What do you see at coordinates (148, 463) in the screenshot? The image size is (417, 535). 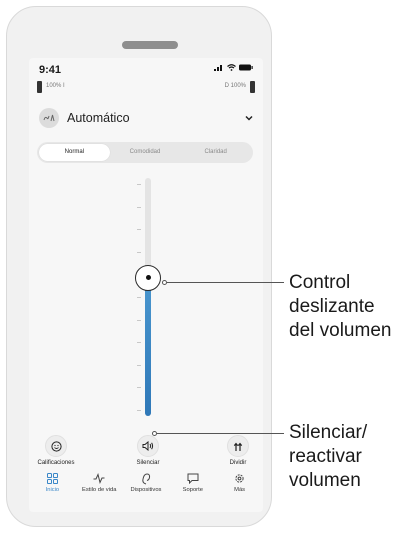 I see `mute-label: Silenciar` at bounding box center [148, 463].